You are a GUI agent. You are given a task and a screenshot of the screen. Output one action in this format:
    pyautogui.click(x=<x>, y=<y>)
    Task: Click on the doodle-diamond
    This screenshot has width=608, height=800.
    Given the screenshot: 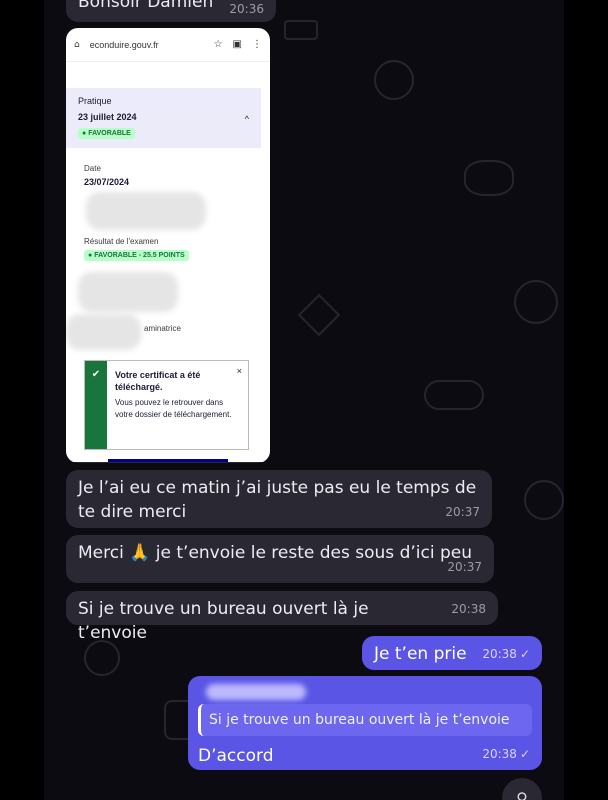 What is the action you would take?
    pyautogui.click(x=319, y=315)
    